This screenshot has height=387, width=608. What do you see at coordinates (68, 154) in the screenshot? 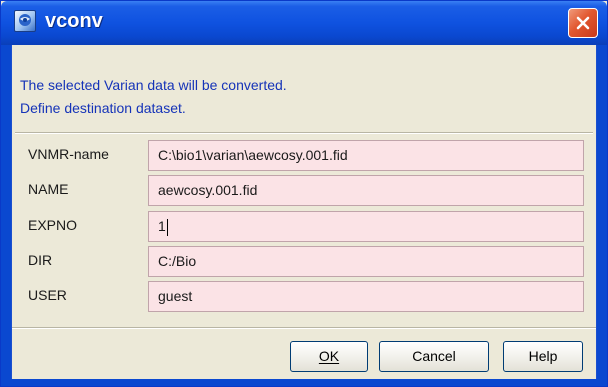
I see `vnmr-name-label: VNMR-name` at bounding box center [68, 154].